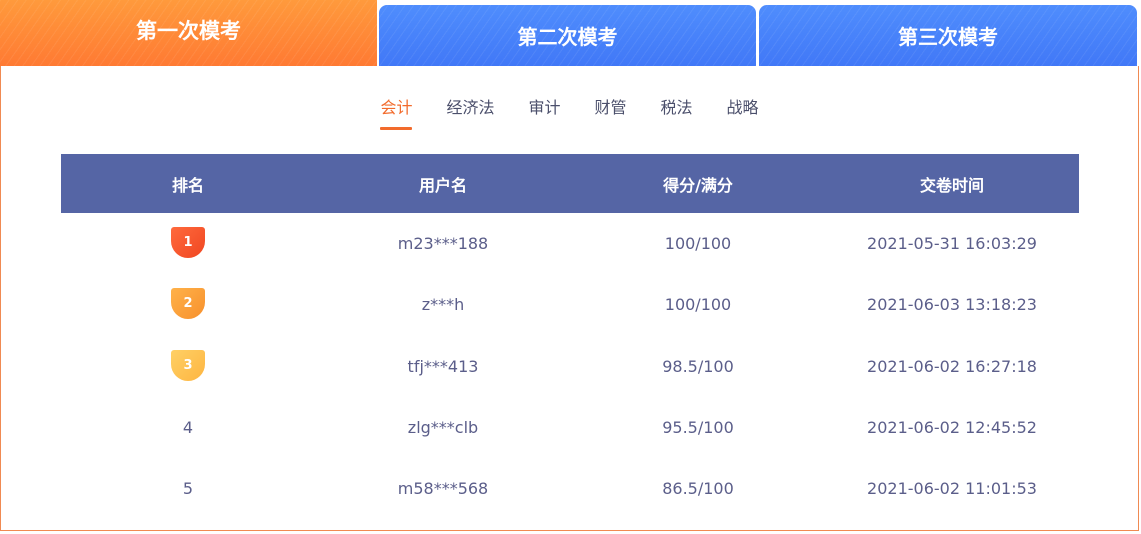  Describe the element at coordinates (443, 305) in the screenshot. I see `username-cell: z***h` at that location.